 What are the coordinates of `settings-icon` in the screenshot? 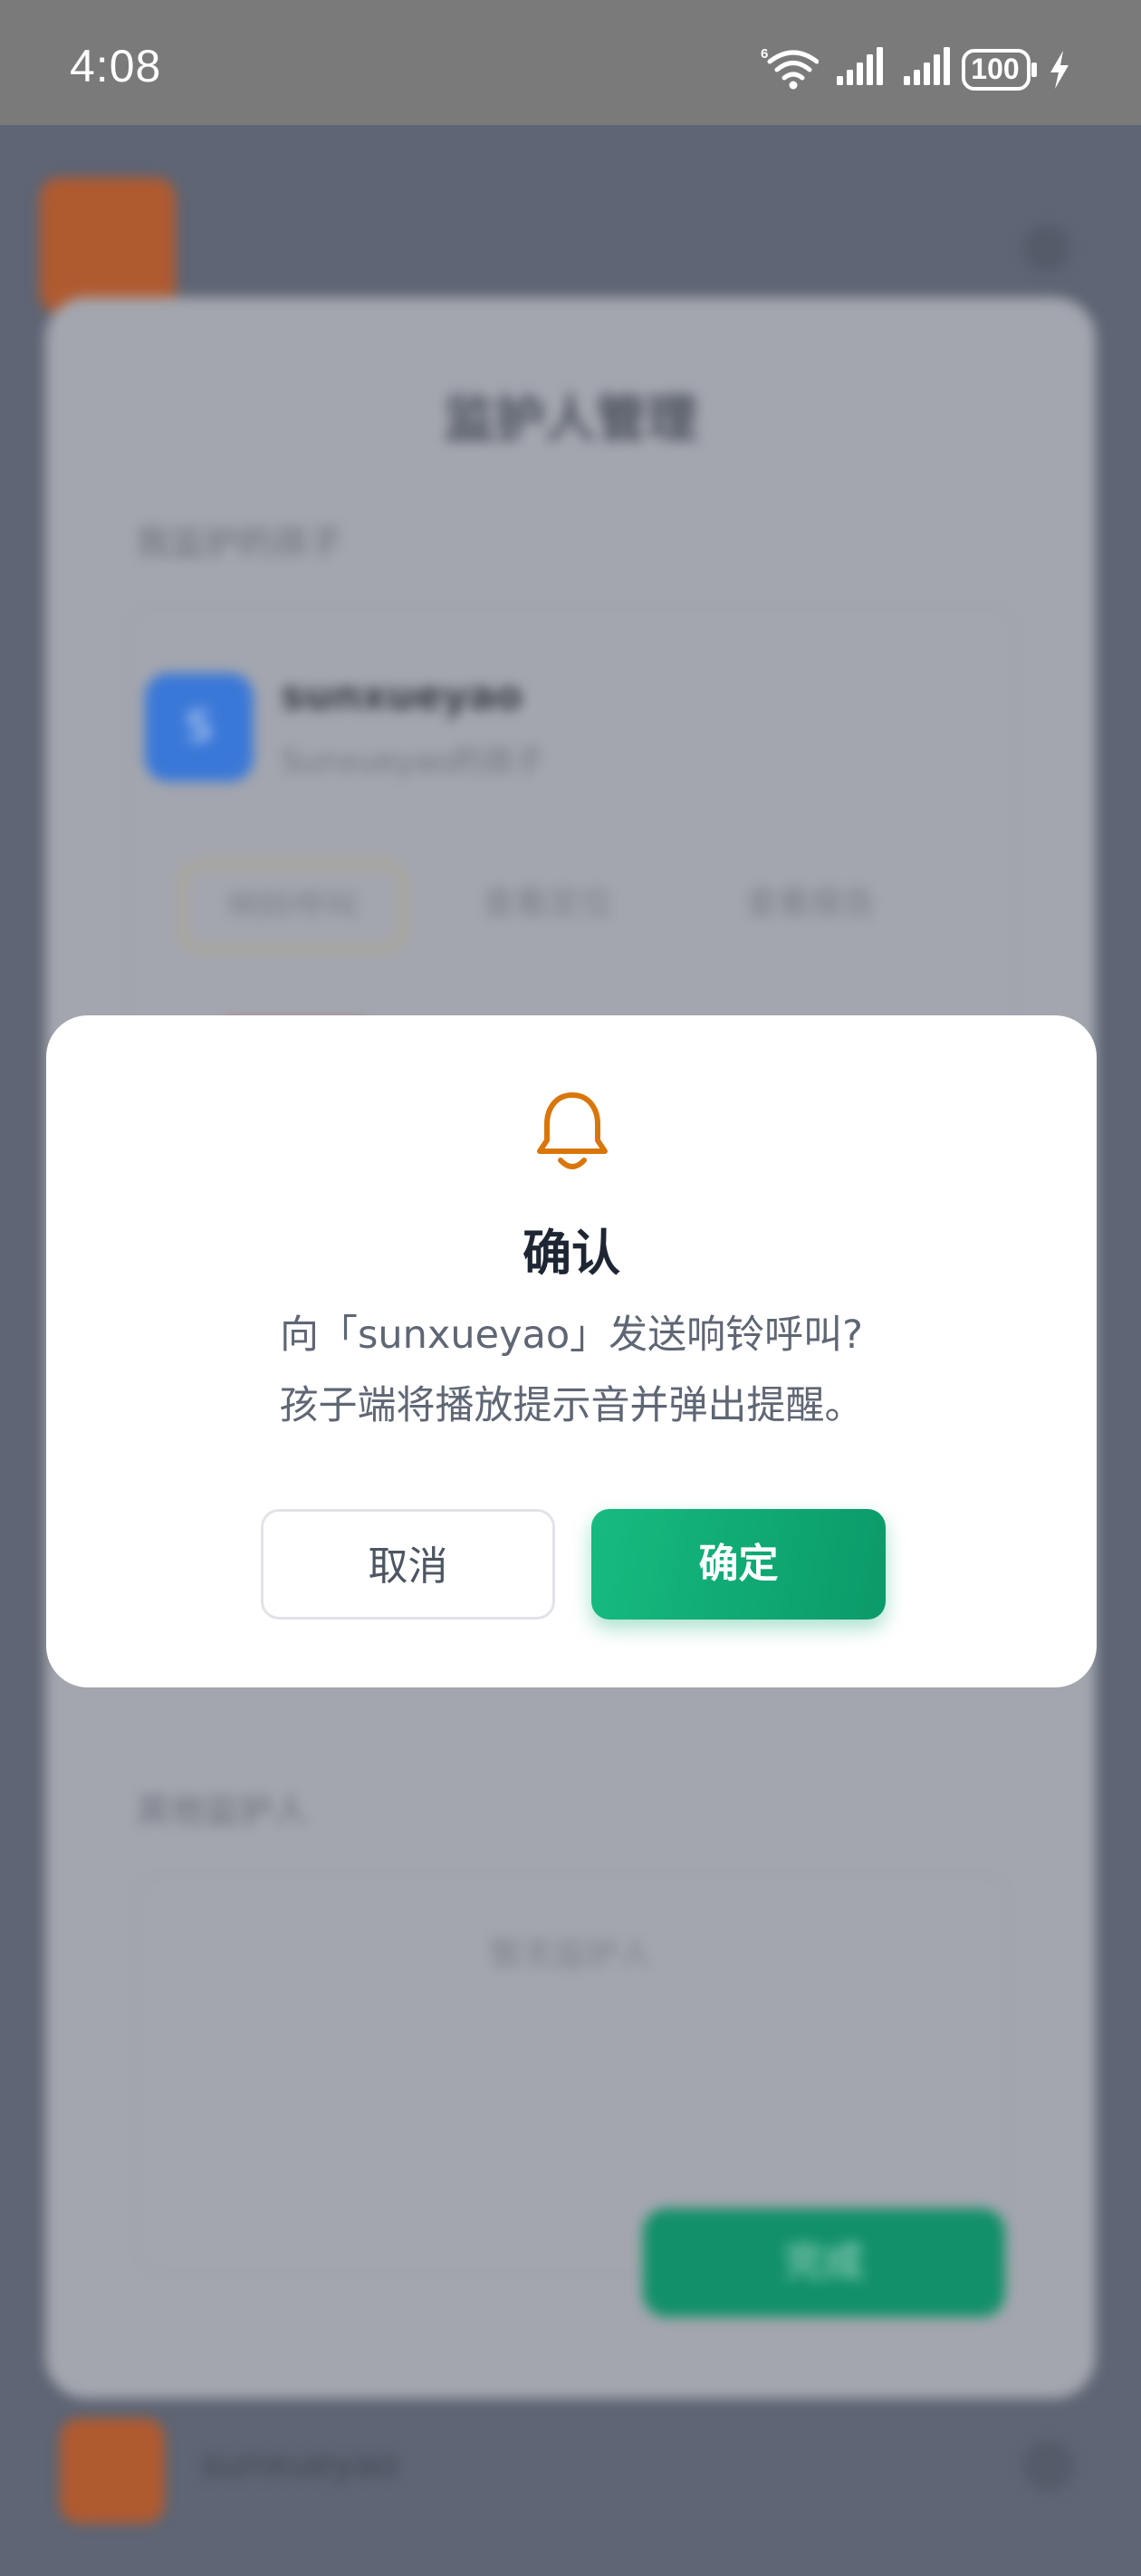 It's located at (1048, 2465).